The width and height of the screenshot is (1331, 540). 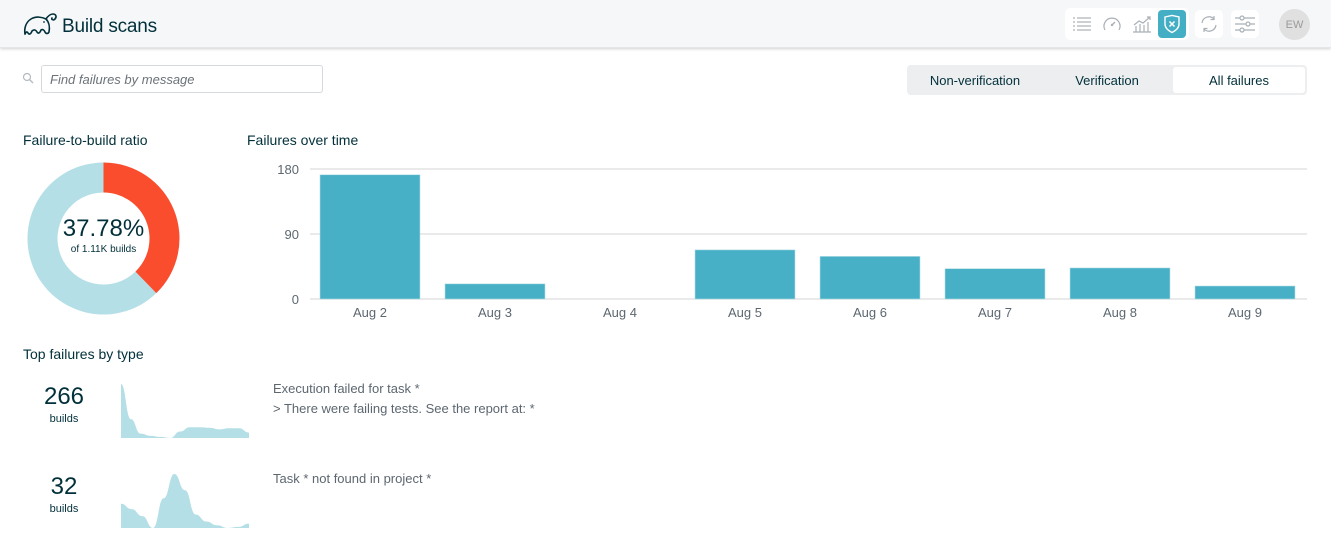 I want to click on failures-button, so click(x=1172, y=24).